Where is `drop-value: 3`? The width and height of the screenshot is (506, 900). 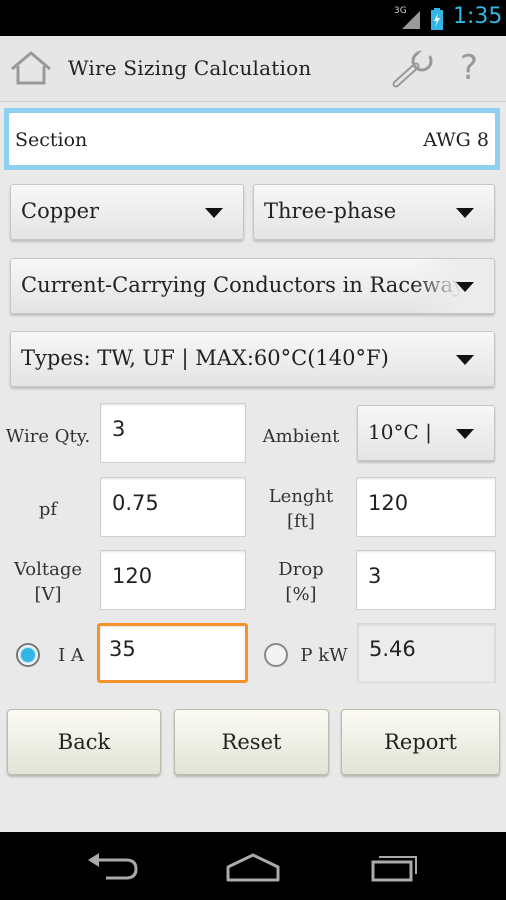
drop-value: 3 is located at coordinates (375, 576).